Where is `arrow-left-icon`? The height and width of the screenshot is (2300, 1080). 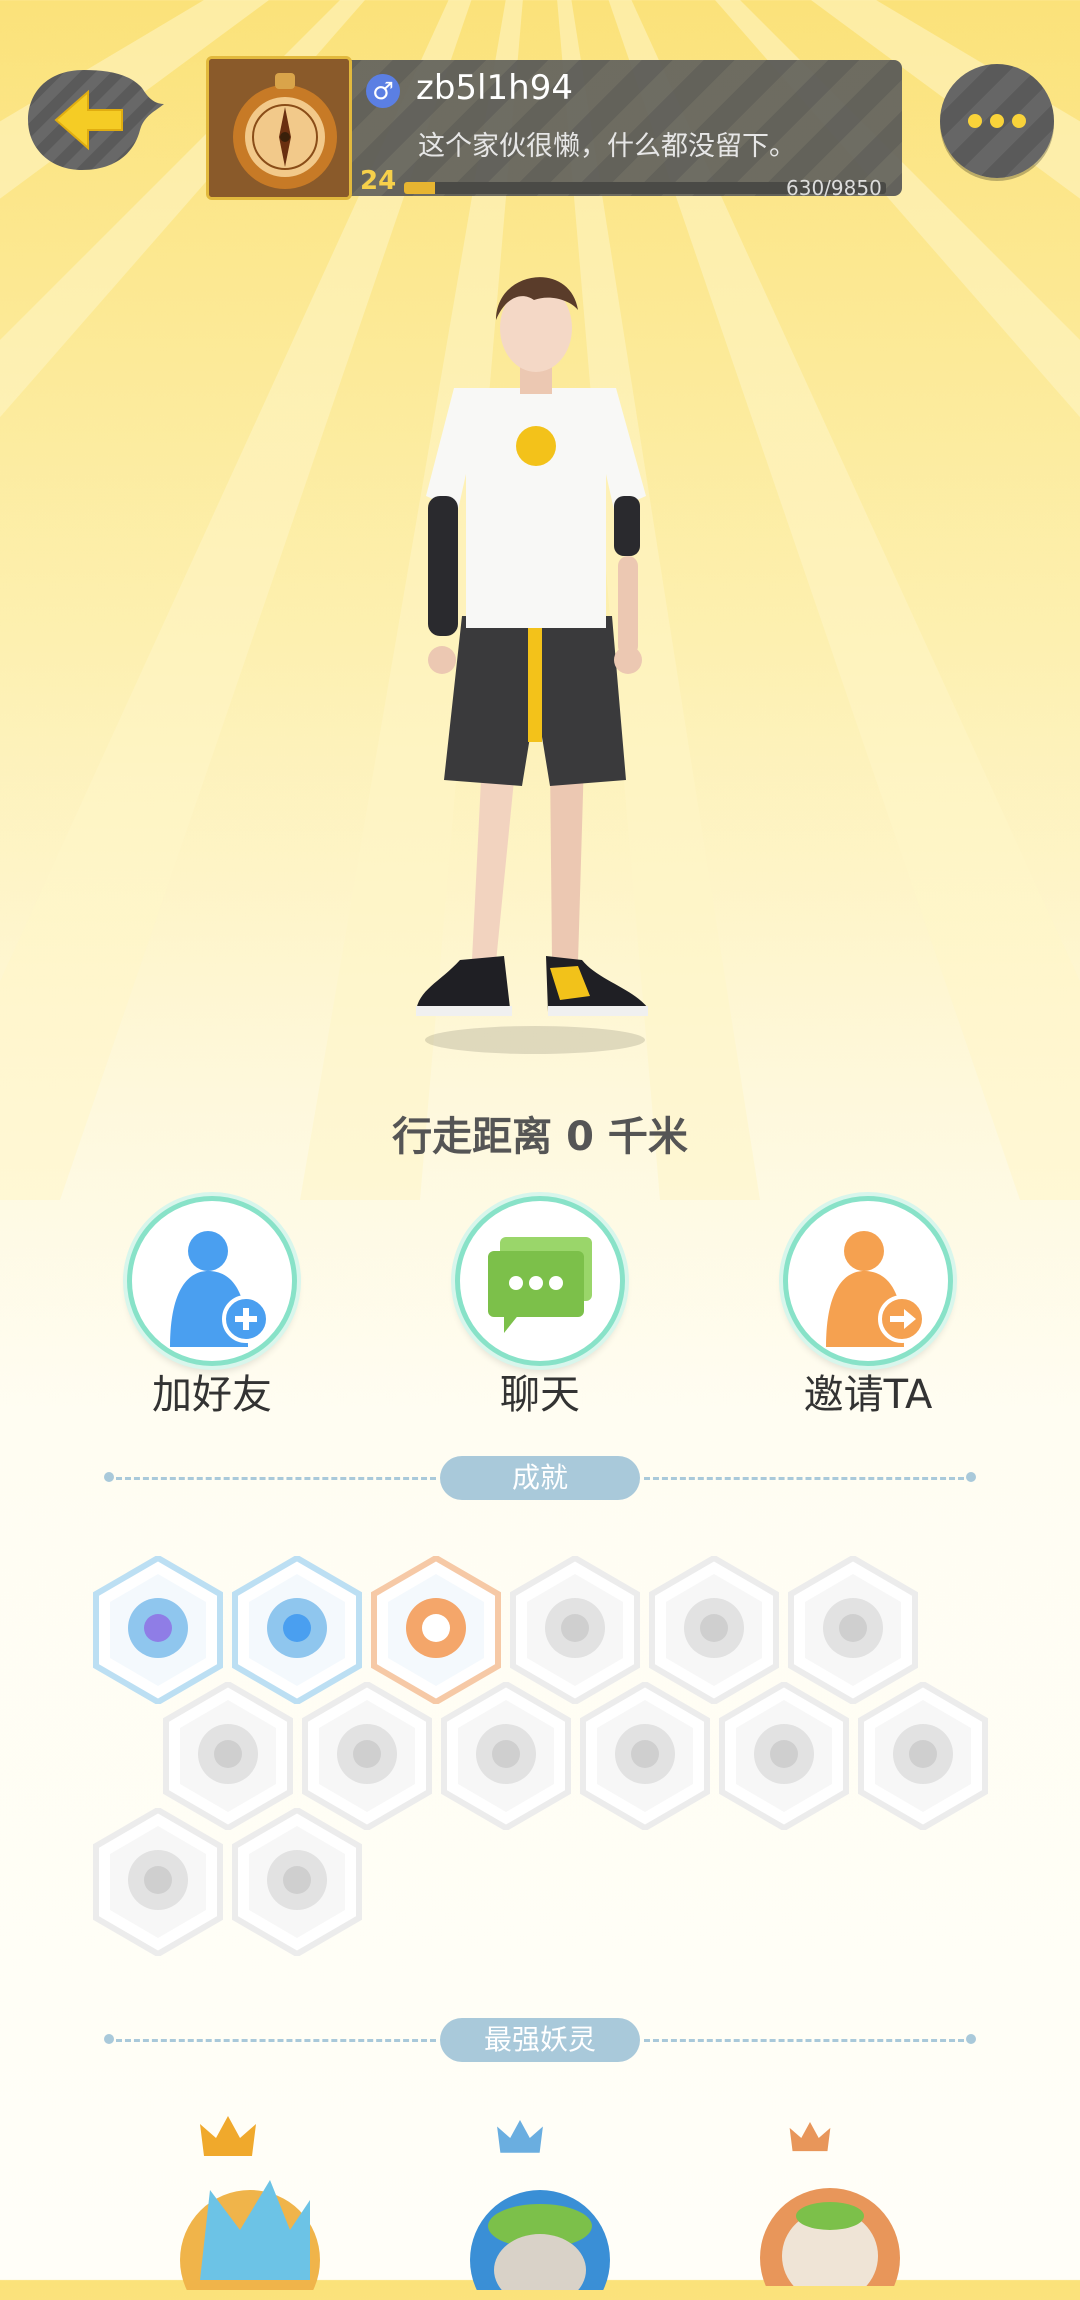
arrow-left-icon is located at coordinates (96, 120).